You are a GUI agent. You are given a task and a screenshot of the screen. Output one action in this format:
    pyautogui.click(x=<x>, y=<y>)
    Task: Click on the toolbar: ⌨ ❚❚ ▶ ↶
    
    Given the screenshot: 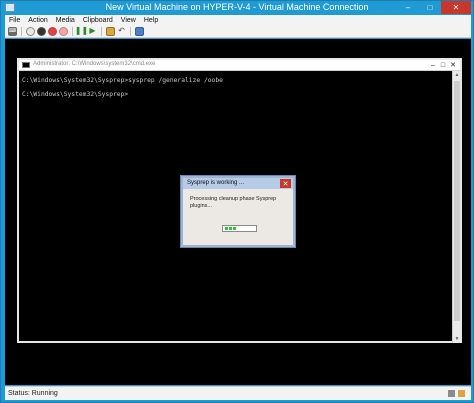 What is the action you would take?
    pyautogui.click(x=238, y=31)
    